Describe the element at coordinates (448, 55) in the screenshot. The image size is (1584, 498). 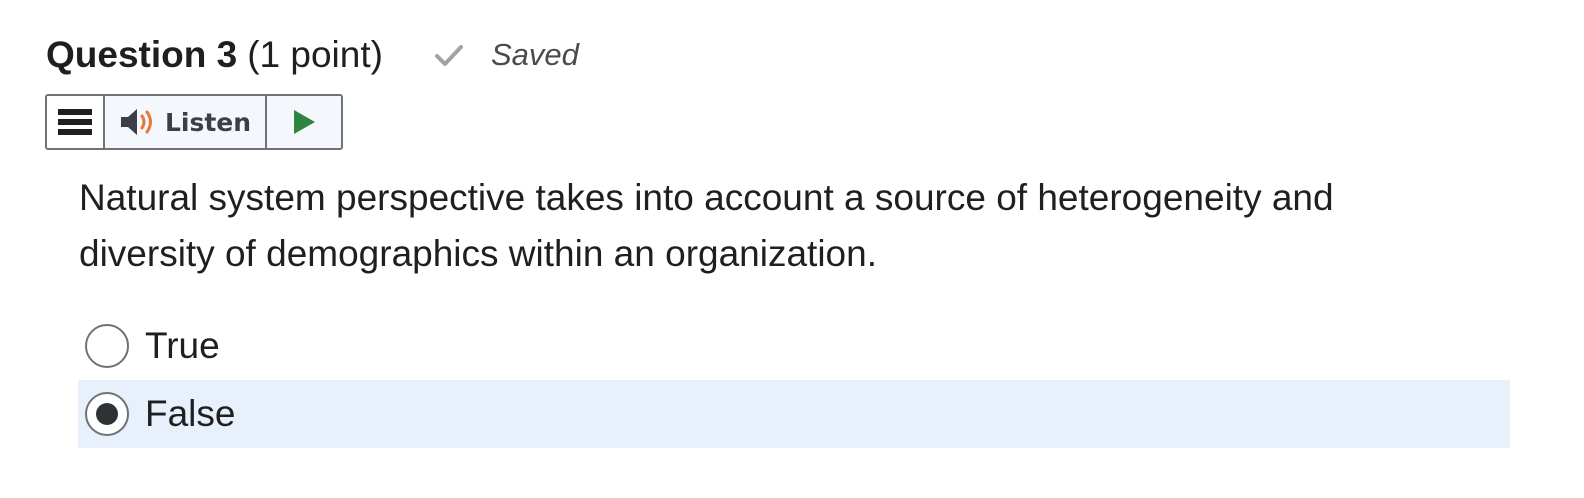
I see `check-icon` at that location.